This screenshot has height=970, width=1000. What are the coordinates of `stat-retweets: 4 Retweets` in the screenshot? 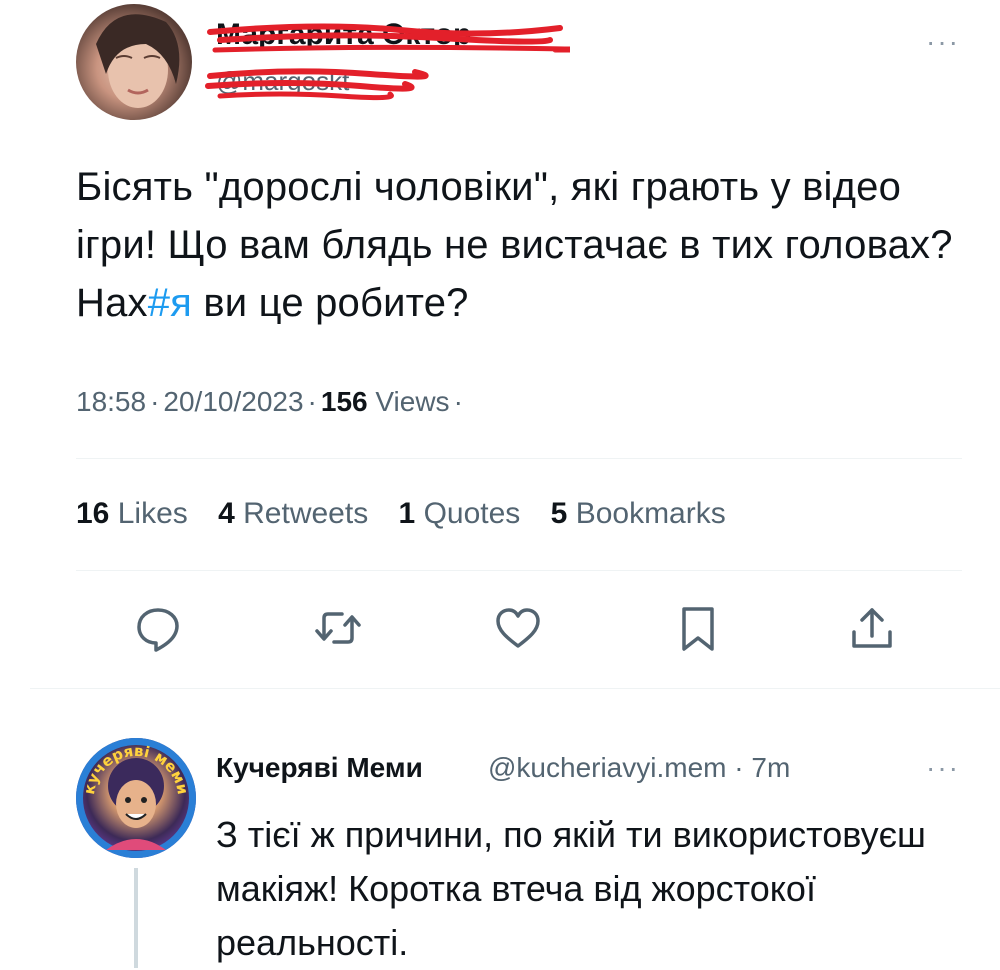 It's located at (293, 513).